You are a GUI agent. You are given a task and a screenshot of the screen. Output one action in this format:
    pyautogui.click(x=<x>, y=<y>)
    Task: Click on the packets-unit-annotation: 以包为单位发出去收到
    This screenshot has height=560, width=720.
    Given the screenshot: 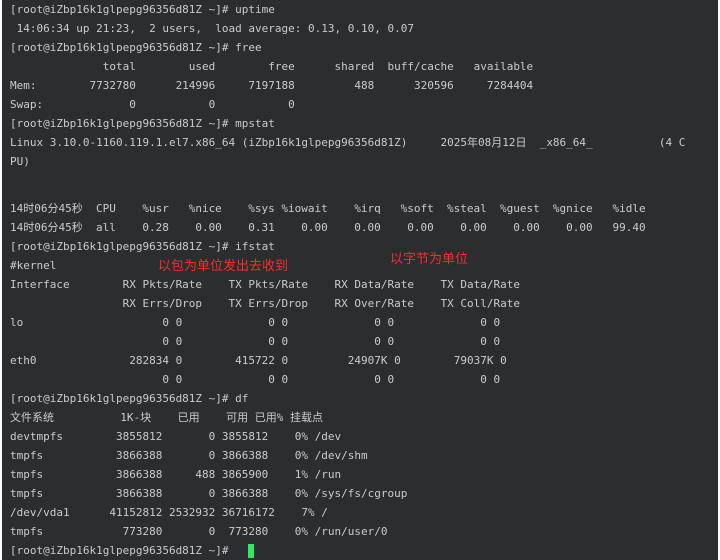 What is the action you would take?
    pyautogui.click(x=223, y=266)
    